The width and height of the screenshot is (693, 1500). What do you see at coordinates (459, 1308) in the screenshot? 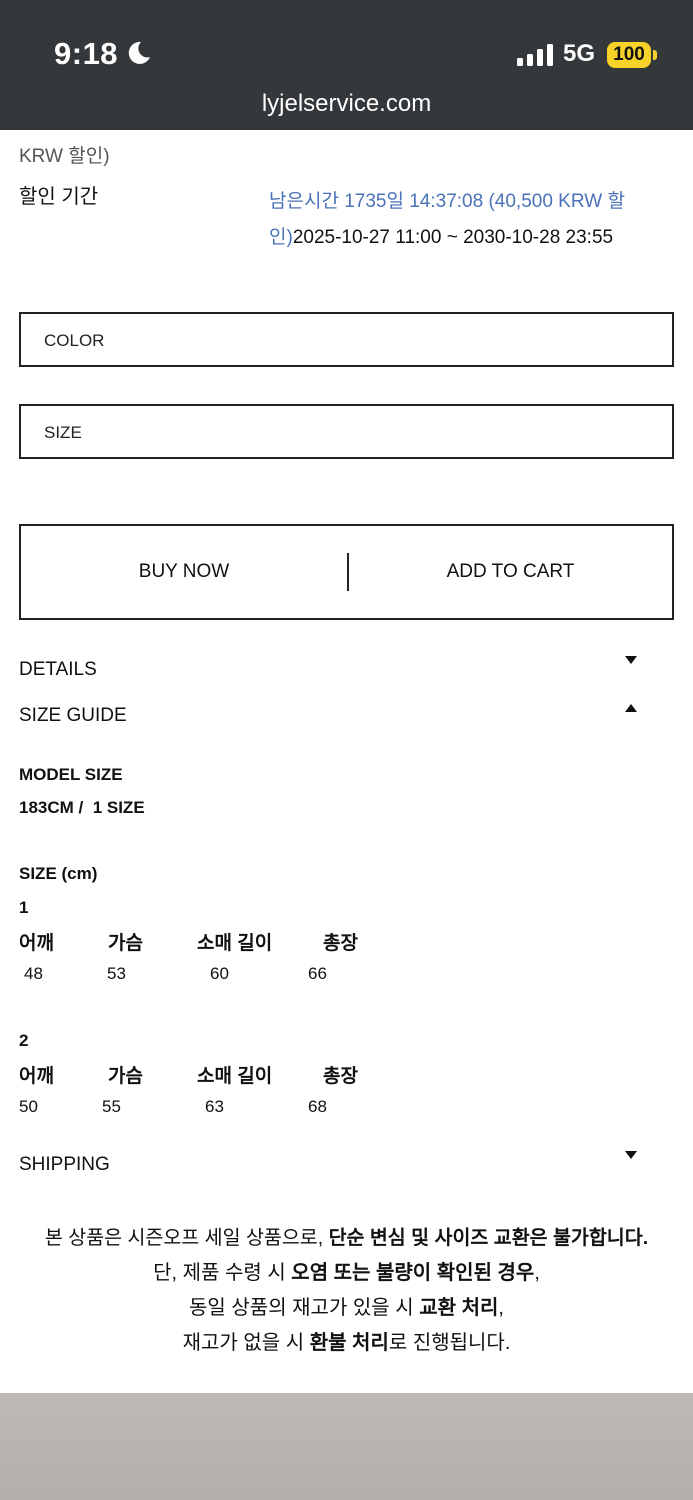
I see `notice-emphasis: 교환 처리` at bounding box center [459, 1308].